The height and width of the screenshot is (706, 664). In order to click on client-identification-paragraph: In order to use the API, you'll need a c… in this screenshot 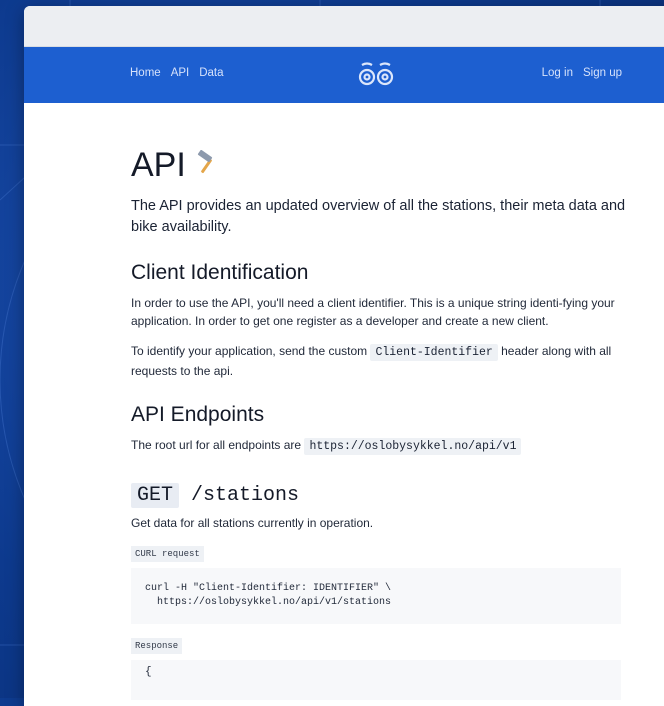, I will do `click(373, 312)`.